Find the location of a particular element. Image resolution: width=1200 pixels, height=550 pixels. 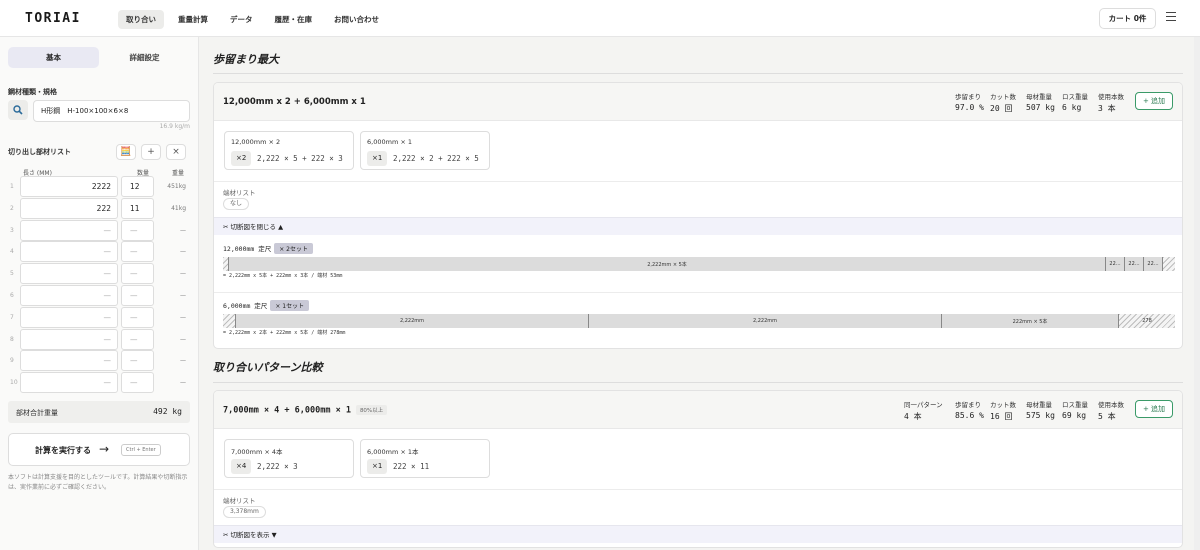

cut-segment: 222mm × 5本 is located at coordinates (1030, 321).